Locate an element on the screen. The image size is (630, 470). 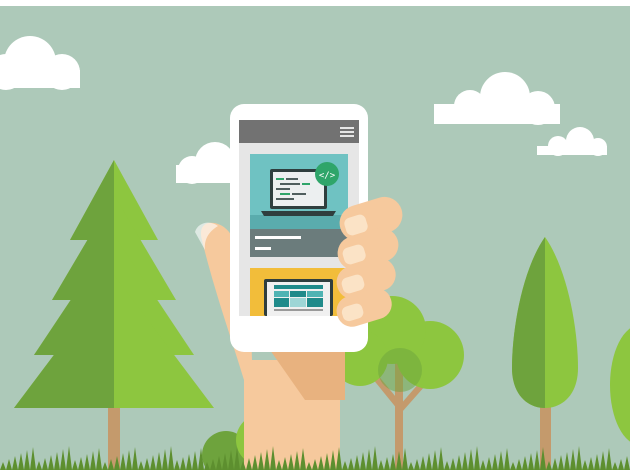
hamburger-menu-icon is located at coordinates (347, 132).